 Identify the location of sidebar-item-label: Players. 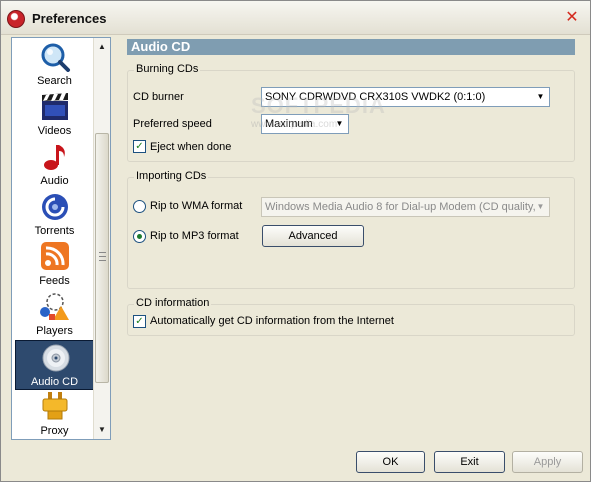
(54, 331).